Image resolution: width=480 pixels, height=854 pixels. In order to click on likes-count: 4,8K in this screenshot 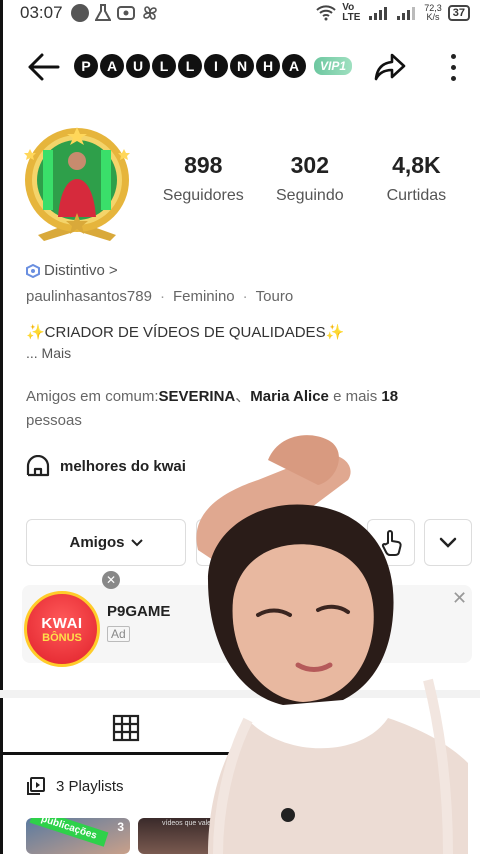, I will do `click(416, 165)`.